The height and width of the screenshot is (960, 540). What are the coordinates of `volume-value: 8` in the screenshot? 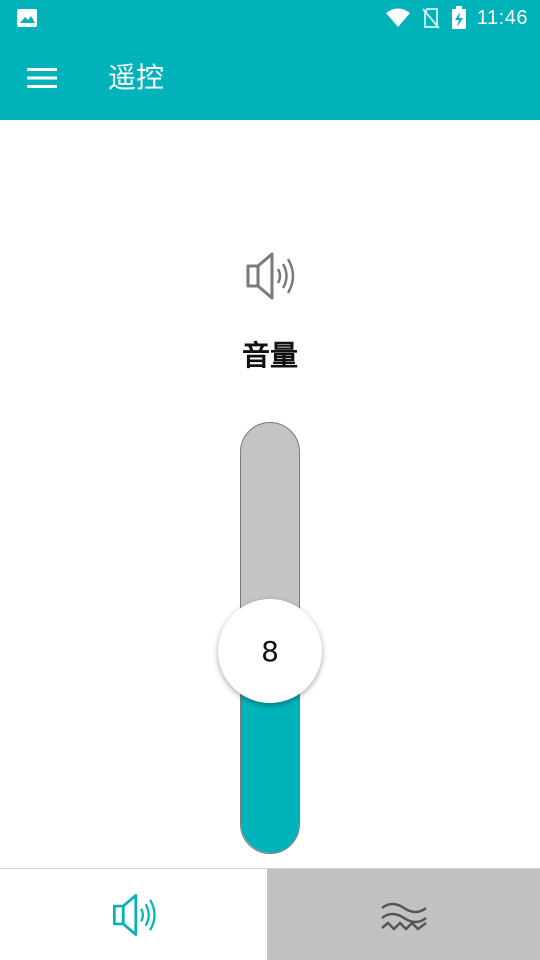 It's located at (270, 651).